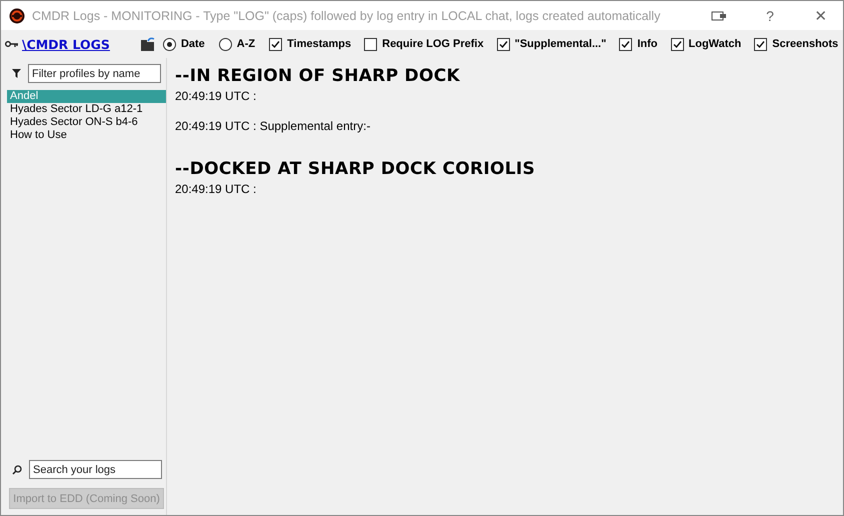 This screenshot has width=844, height=516. I want to click on log-entry: 20:49:19 UTC : Supplemental entry:-, so click(273, 126).